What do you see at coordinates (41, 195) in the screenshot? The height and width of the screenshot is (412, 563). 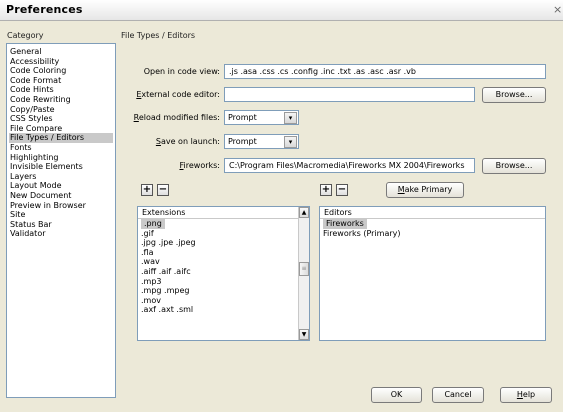 I see `category-item-label: New Document` at bounding box center [41, 195].